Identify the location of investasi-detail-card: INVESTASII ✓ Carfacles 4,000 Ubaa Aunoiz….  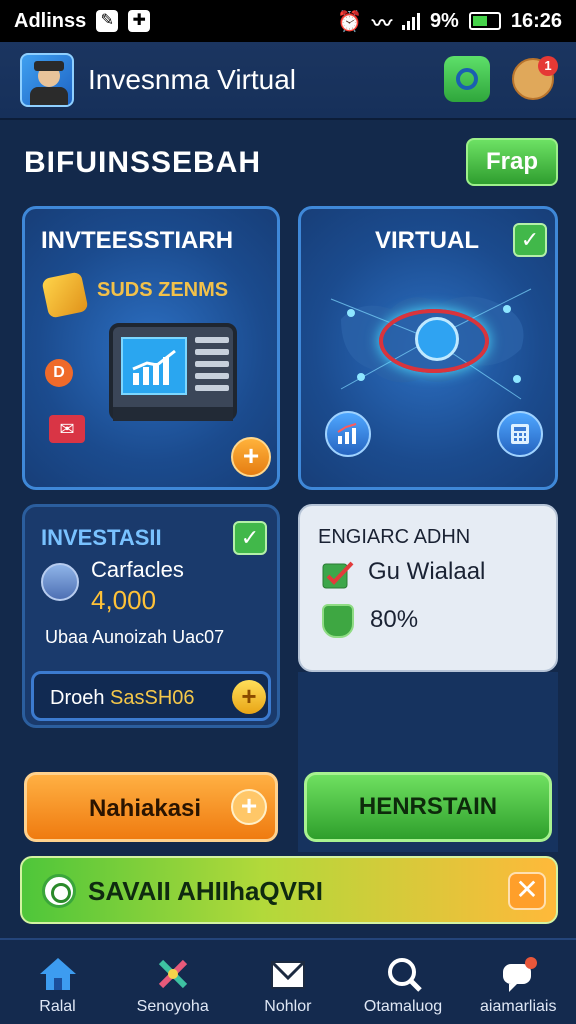
(151, 616).